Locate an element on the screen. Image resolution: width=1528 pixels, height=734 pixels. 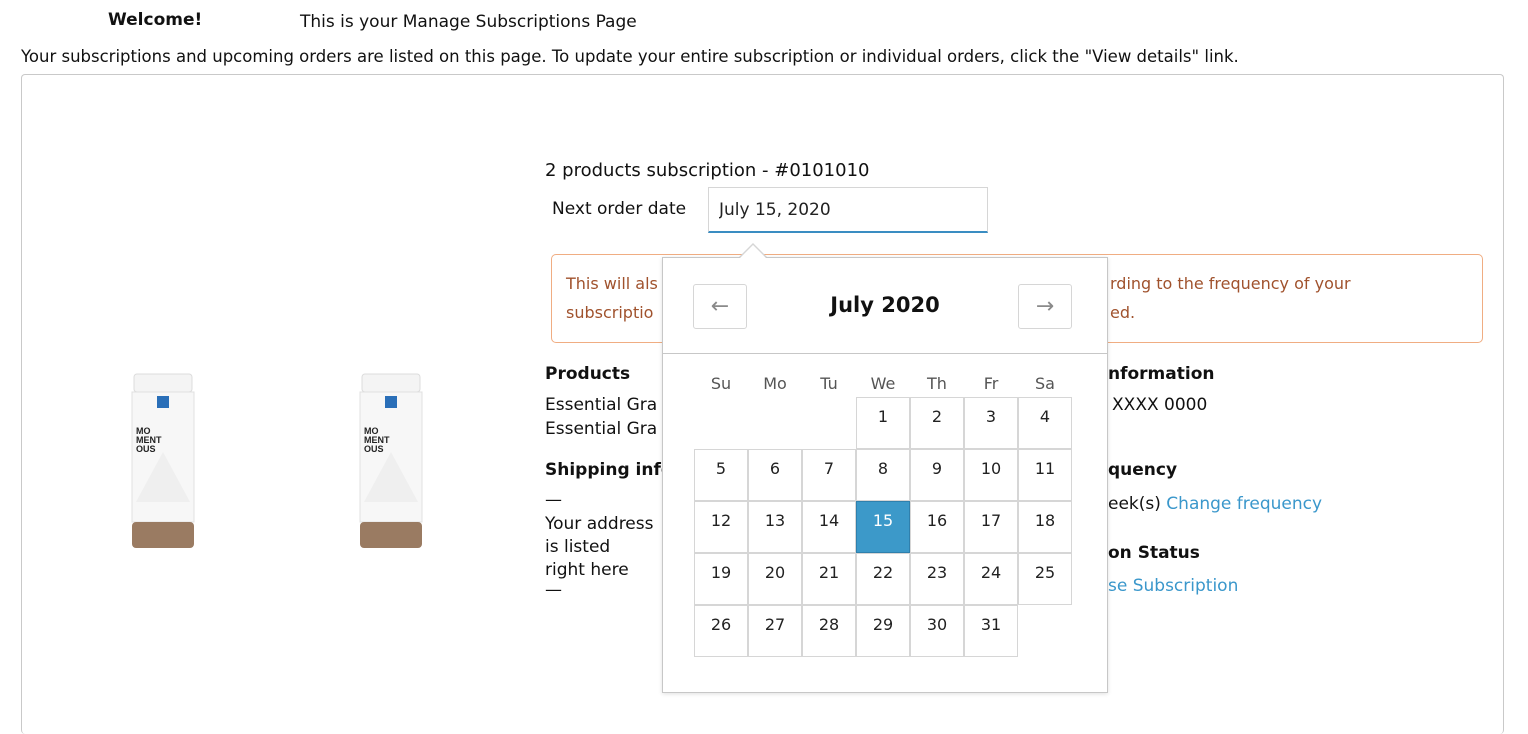
product-name-2: Essential Gra is located at coordinates (601, 429).